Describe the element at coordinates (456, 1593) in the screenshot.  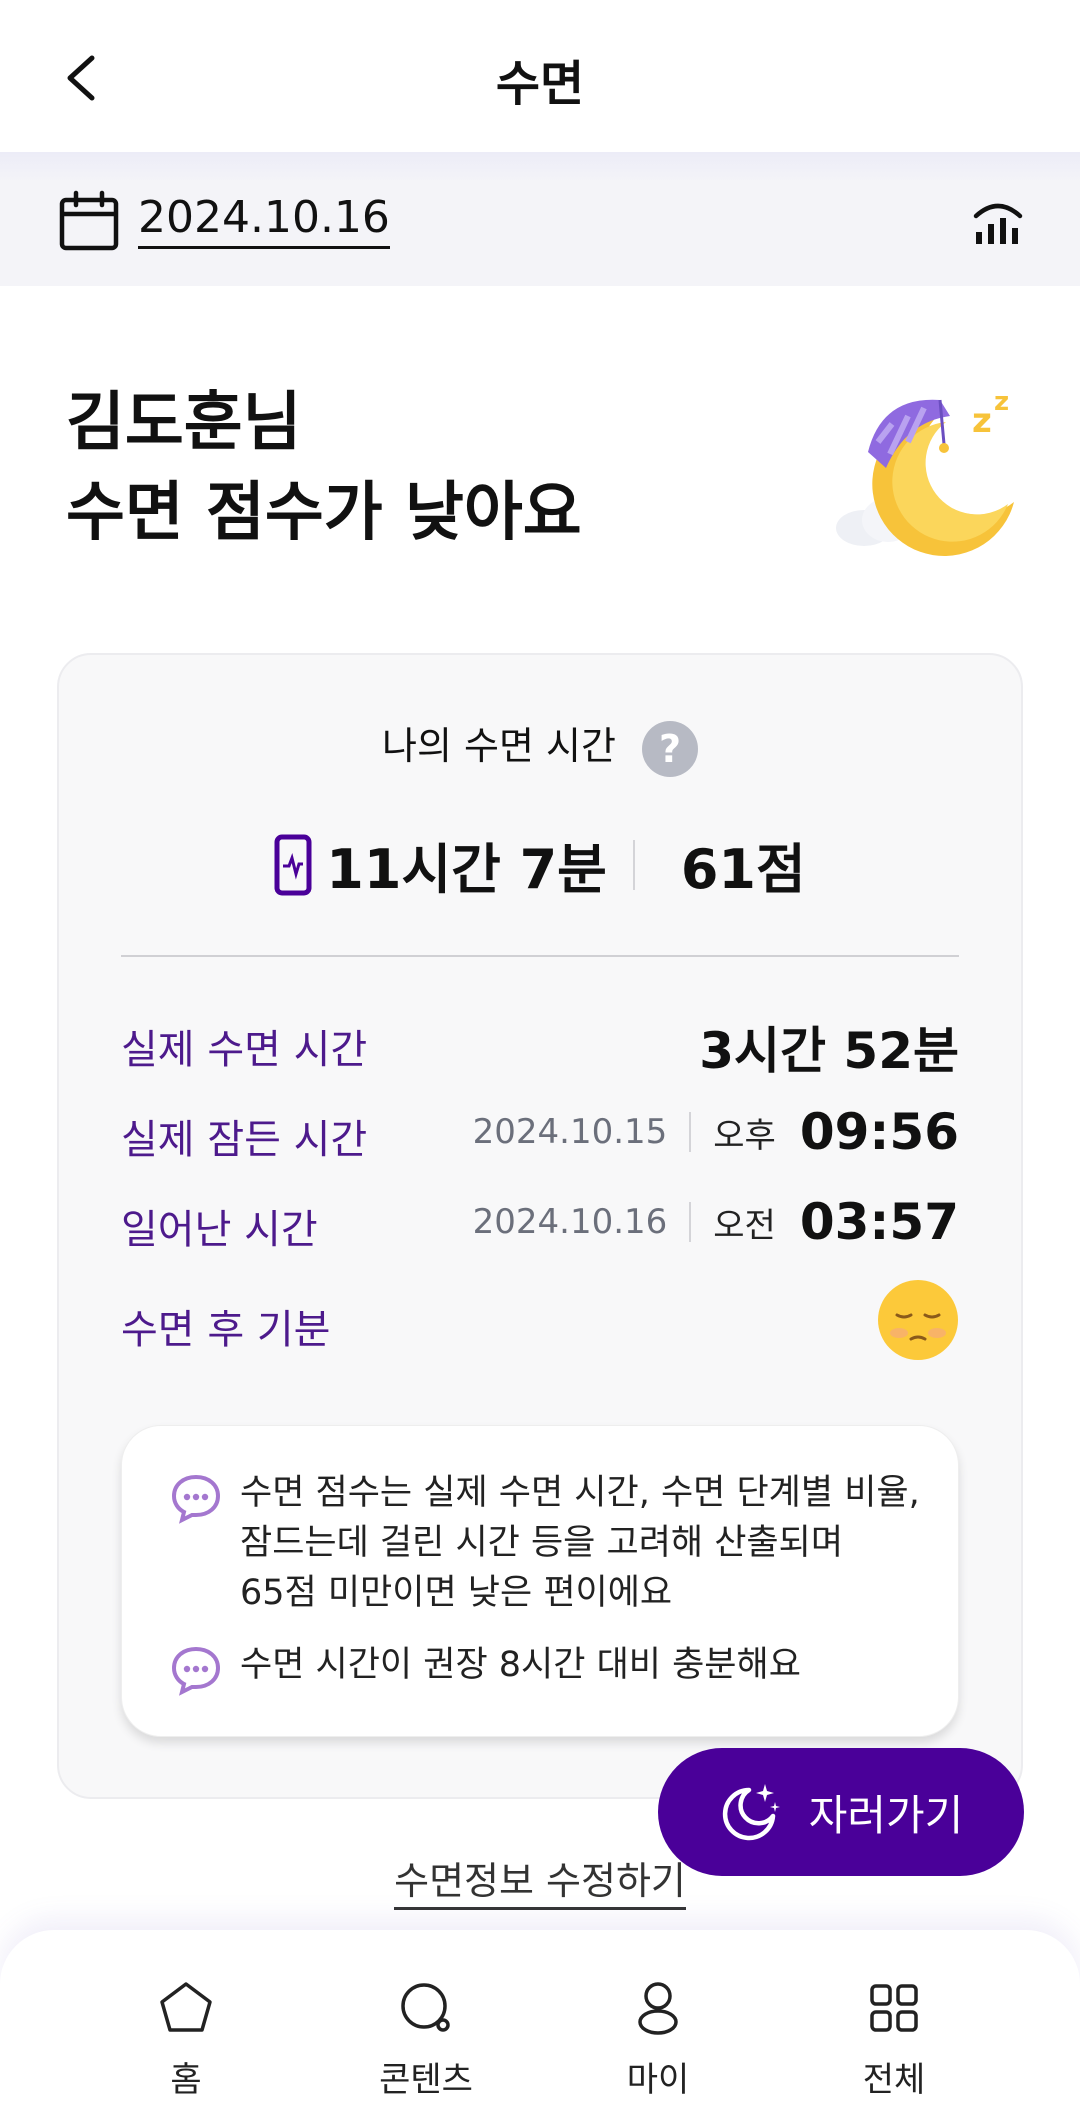
I see `info-line: 65점 미만이면 낮은 편이에요` at that location.